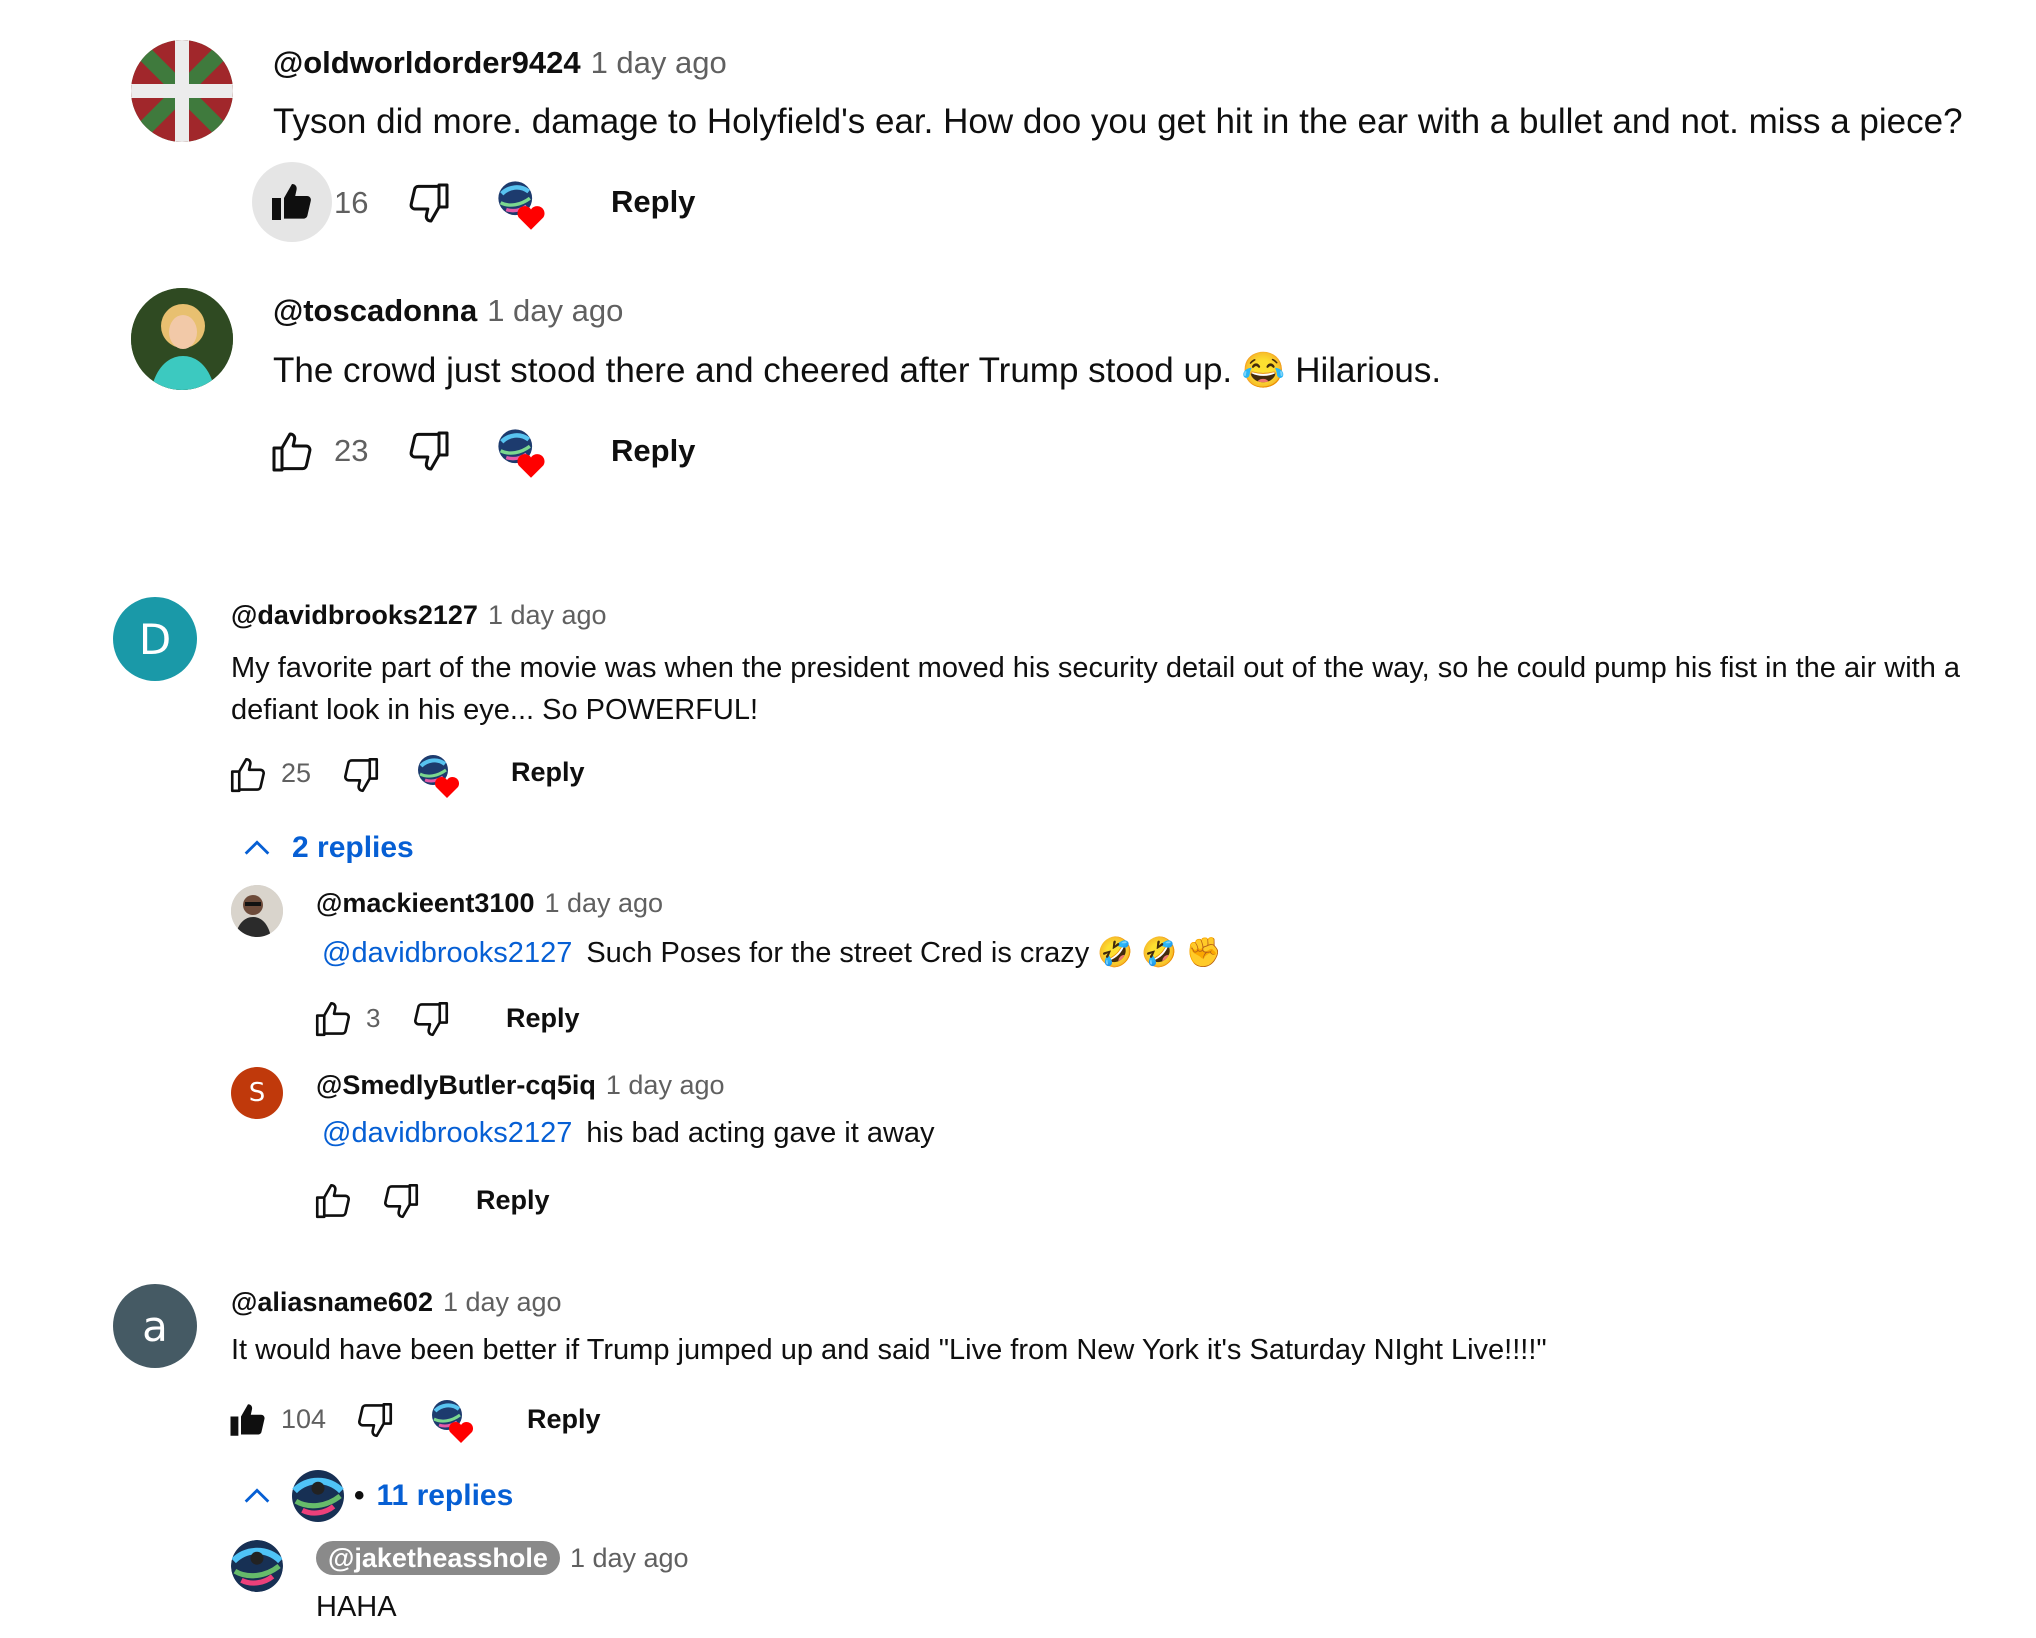  What do you see at coordinates (438, 1558) in the screenshot?
I see `creator-handle-chip: @jaketheasshole` at bounding box center [438, 1558].